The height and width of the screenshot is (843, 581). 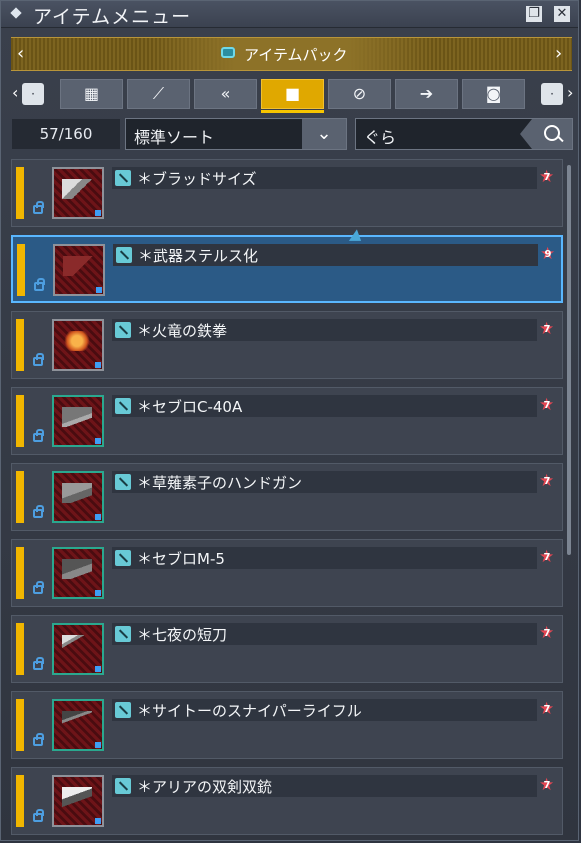 I want to click on tab-prev-arrow-icon: ‹, so click(x=15, y=92).